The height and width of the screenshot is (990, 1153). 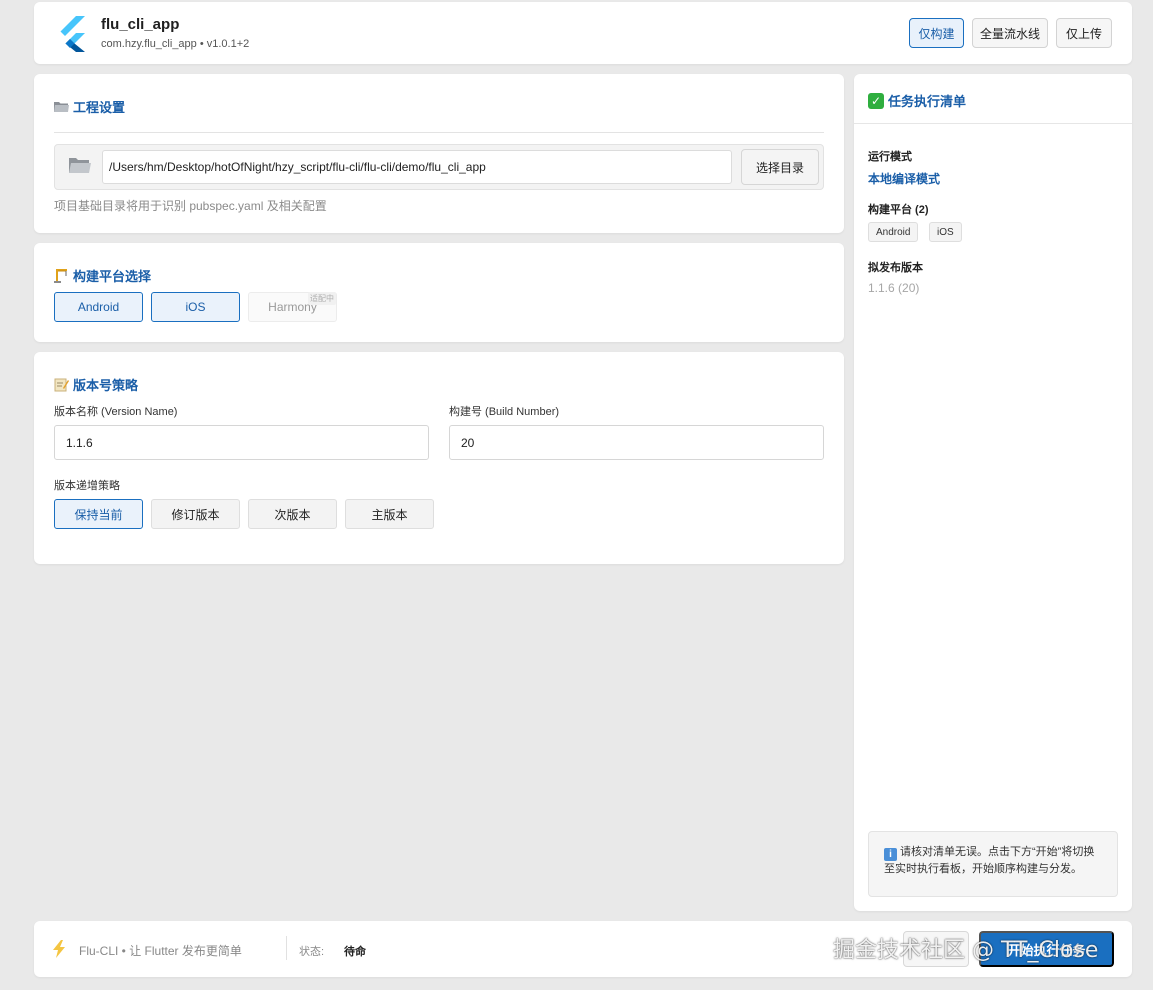 What do you see at coordinates (1010, 33) in the screenshot?
I see `full-pipeline-button: 全量流水线` at bounding box center [1010, 33].